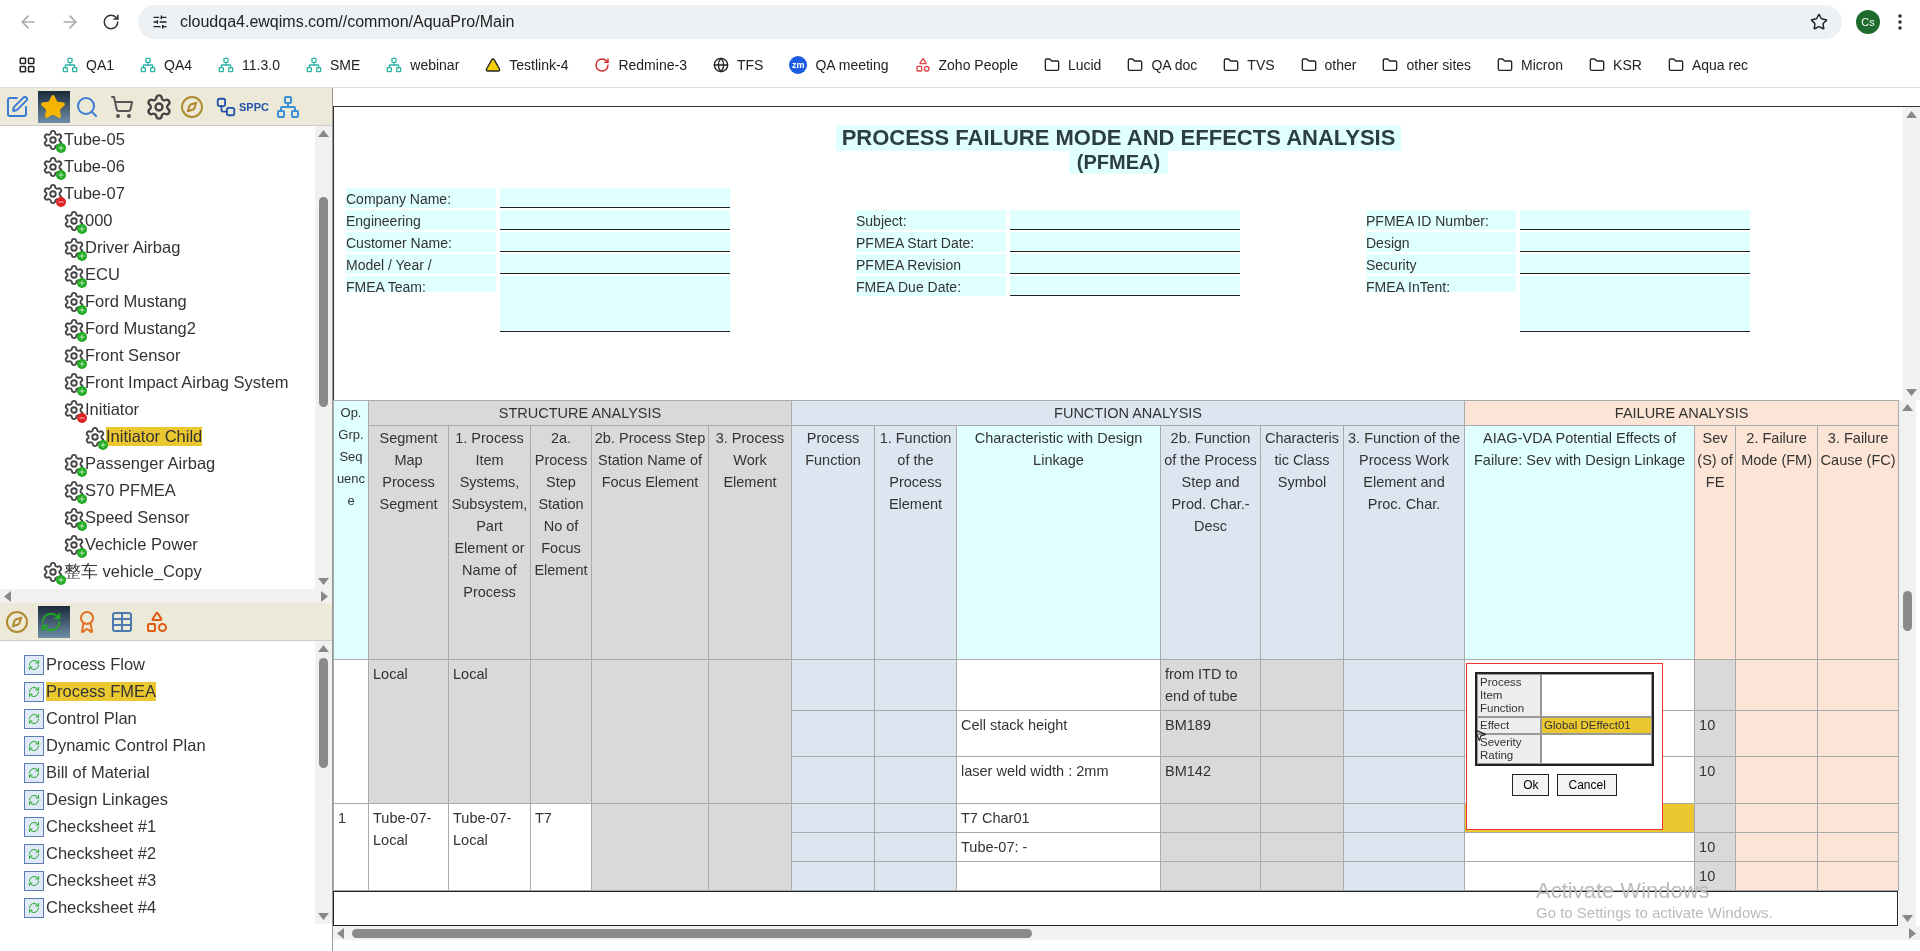 The width and height of the screenshot is (1920, 951). I want to click on tree-item: Initiator Child, so click(154, 436).